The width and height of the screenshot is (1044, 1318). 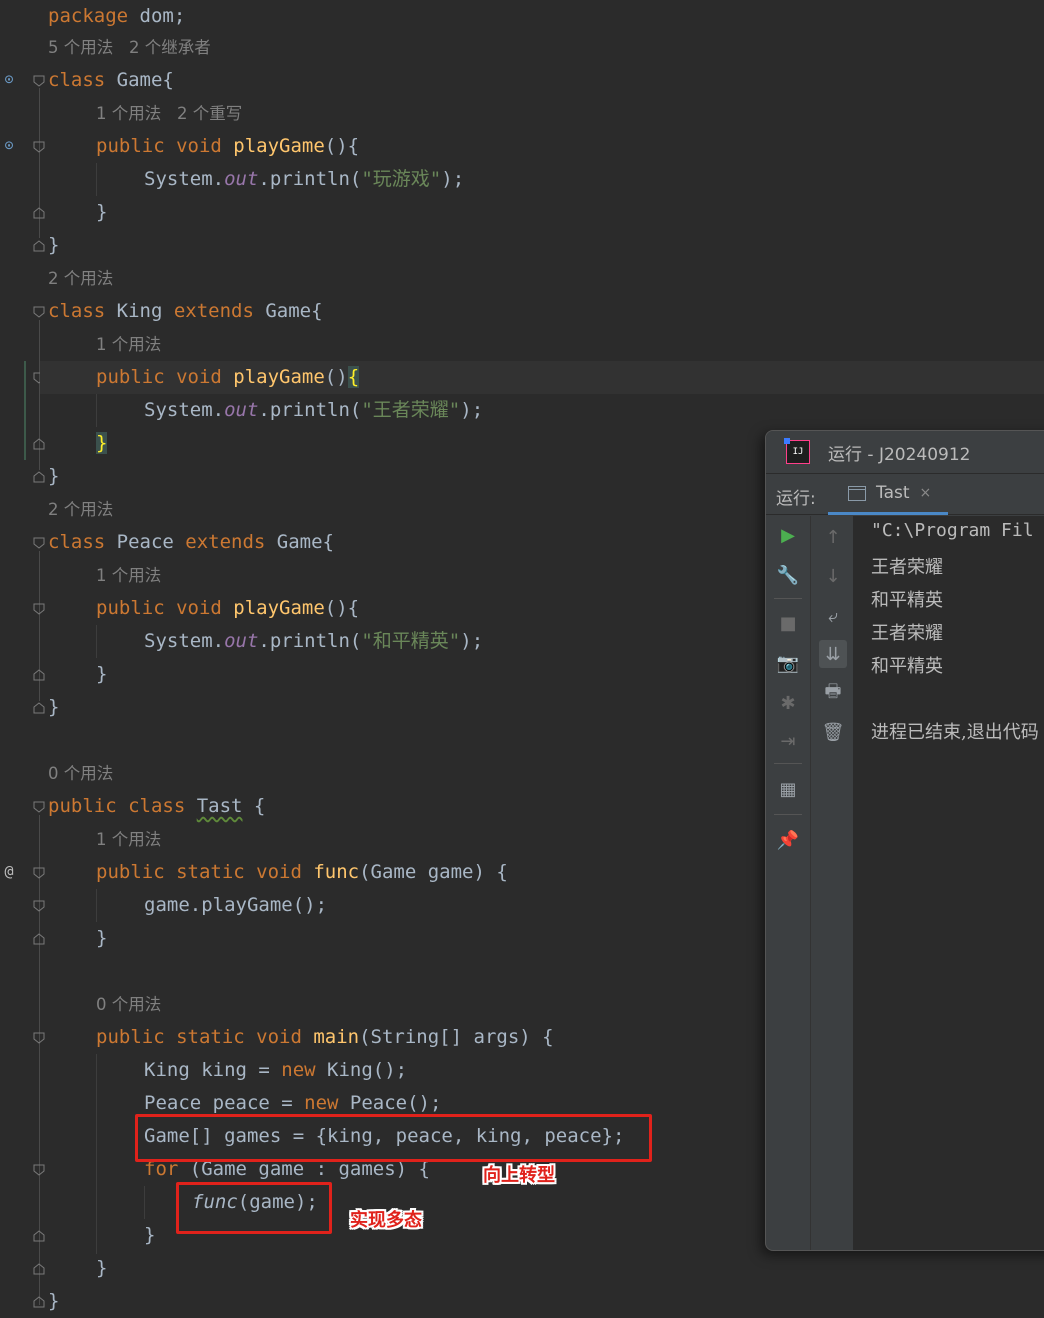 What do you see at coordinates (788, 789) in the screenshot?
I see `layout-icon: ▦` at bounding box center [788, 789].